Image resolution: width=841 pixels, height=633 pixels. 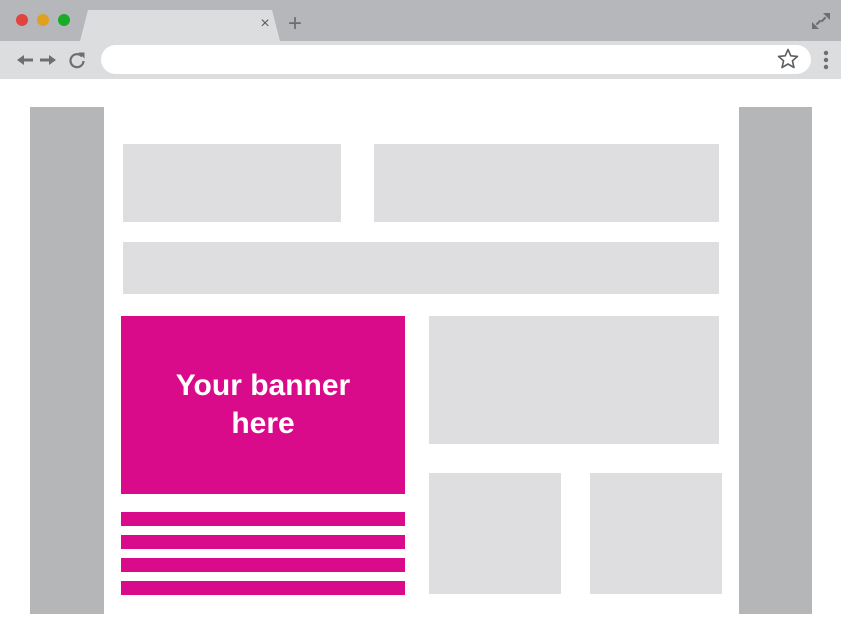 I want to click on ad-banner: Your banner here, so click(x=263, y=405).